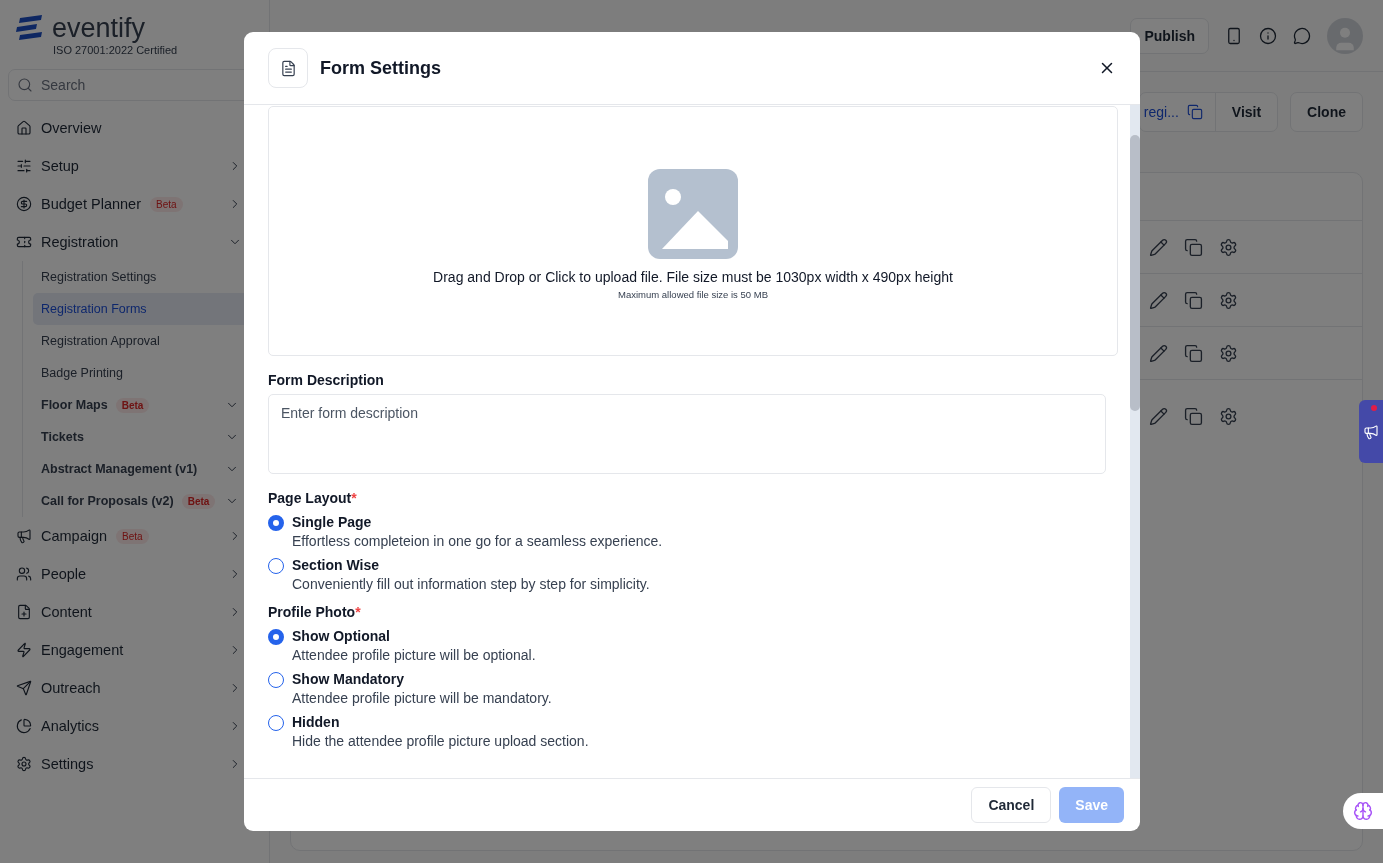  I want to click on nav-subitem: Abstract Management (v1), so click(151, 469).